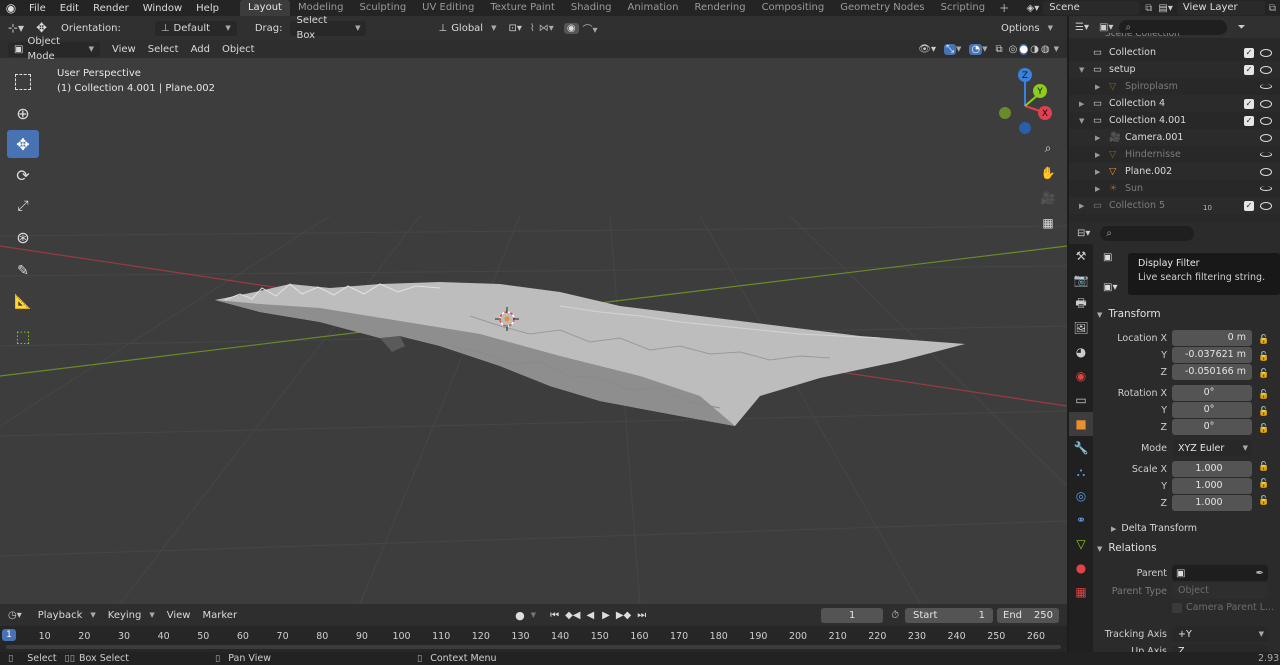 This screenshot has width=1280, height=665. Describe the element at coordinates (793, 8) in the screenshot. I see `tab-compositing: Compositing` at that location.